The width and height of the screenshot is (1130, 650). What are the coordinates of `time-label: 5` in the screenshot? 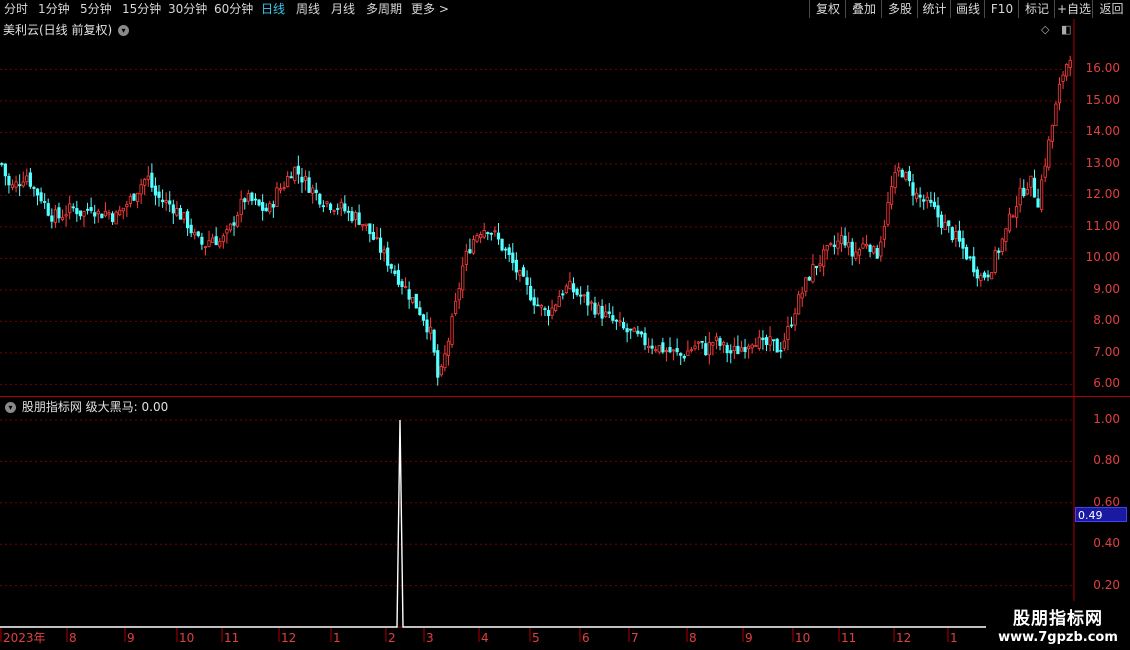 It's located at (536, 638).